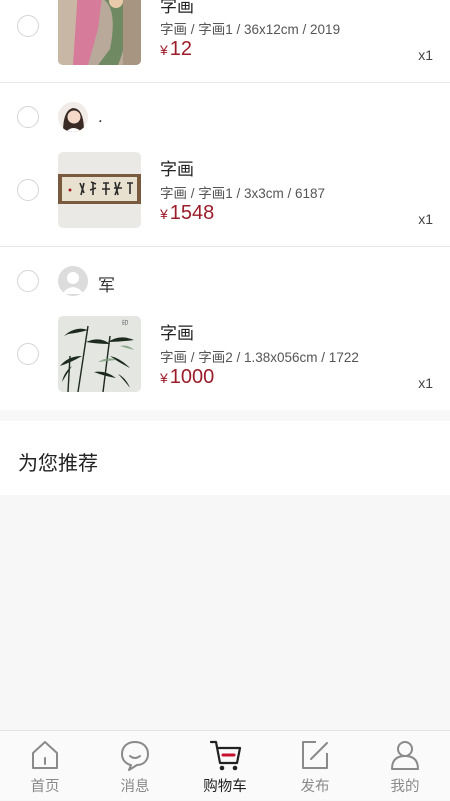 This screenshot has width=450, height=801. I want to click on tab-label: 消息, so click(135, 787).